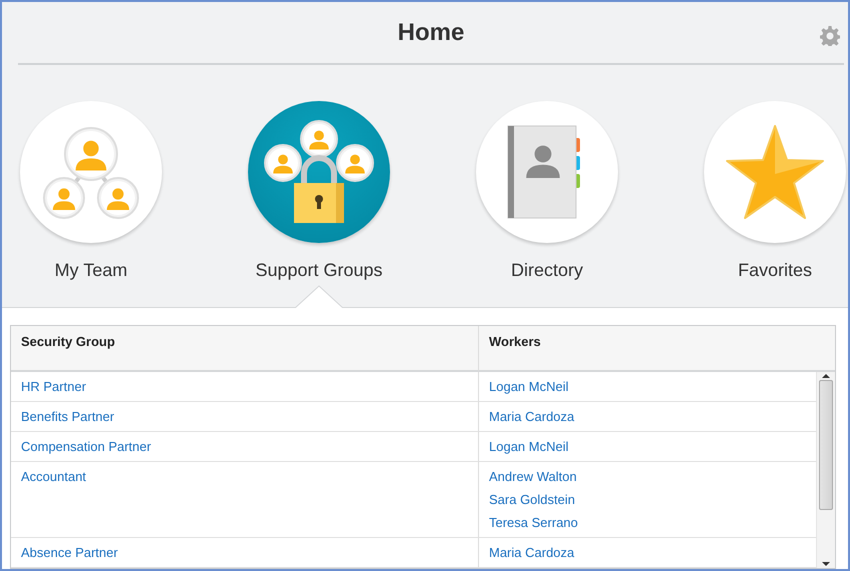 The width and height of the screenshot is (850, 571). What do you see at coordinates (91, 270) in the screenshot?
I see `tile-label: My Team` at bounding box center [91, 270].